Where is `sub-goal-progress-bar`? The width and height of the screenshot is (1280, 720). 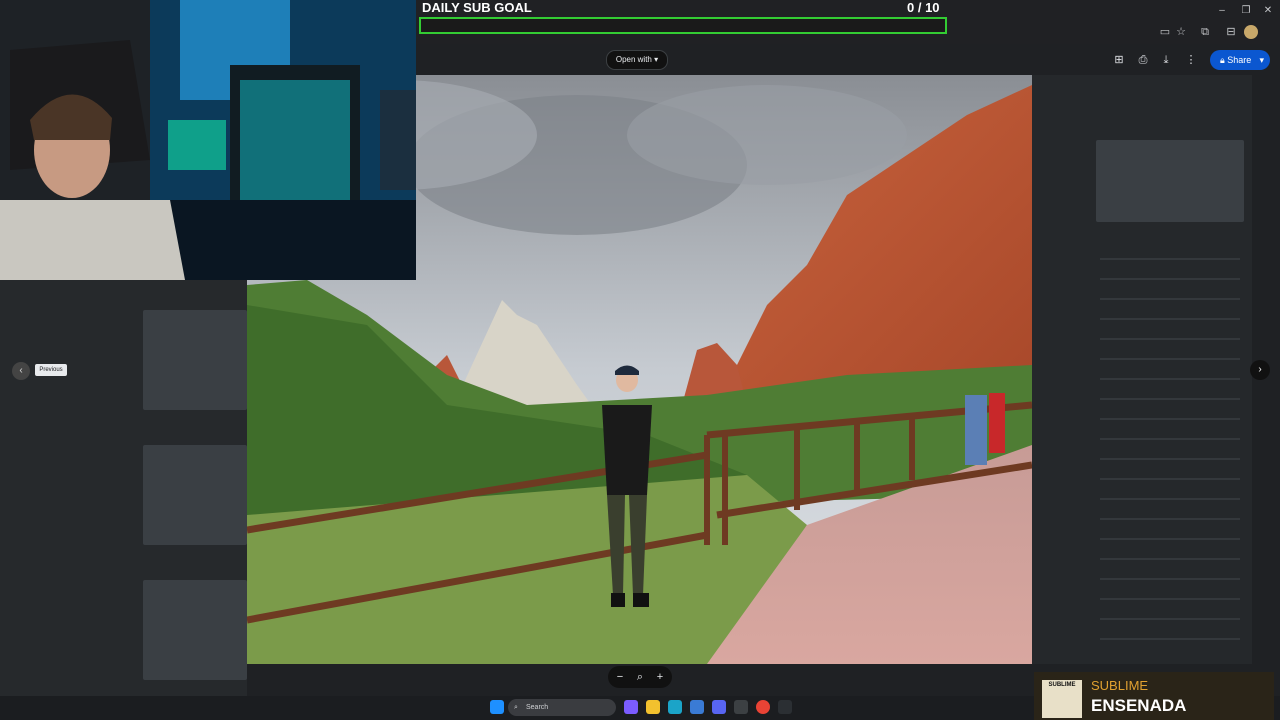 sub-goal-progress-bar is located at coordinates (683, 25).